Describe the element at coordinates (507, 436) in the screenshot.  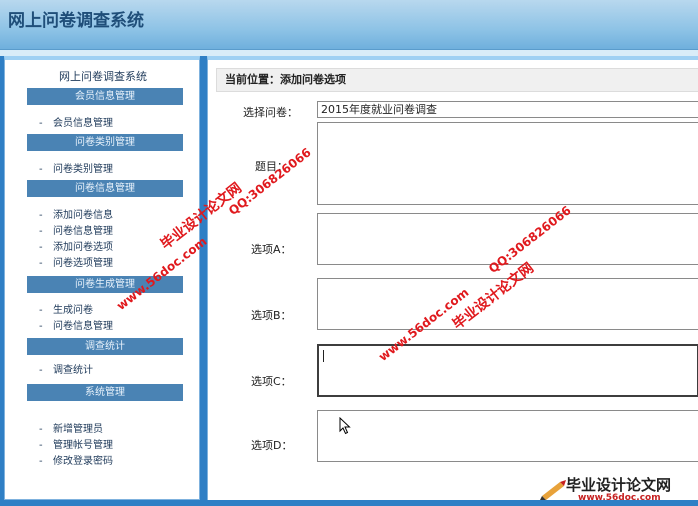
I see `option-d-textarea` at that location.